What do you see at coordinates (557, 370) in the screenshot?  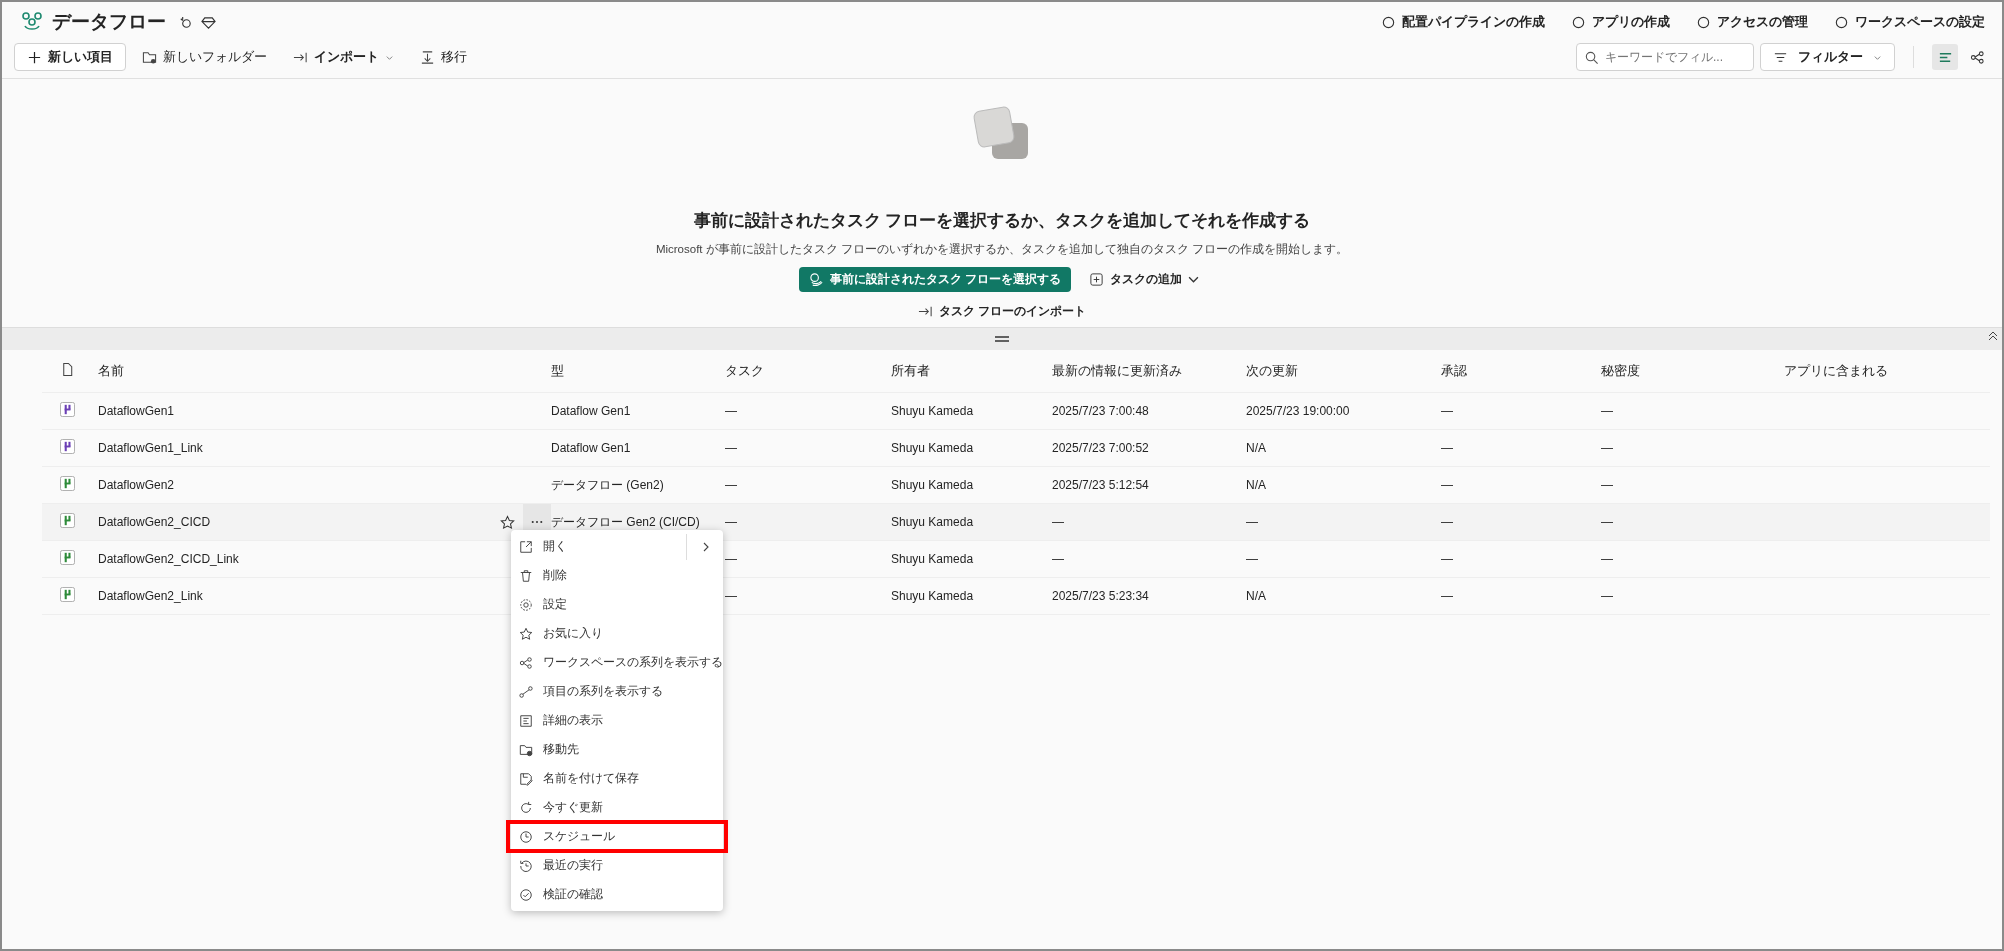 I see `column-header: 型` at bounding box center [557, 370].